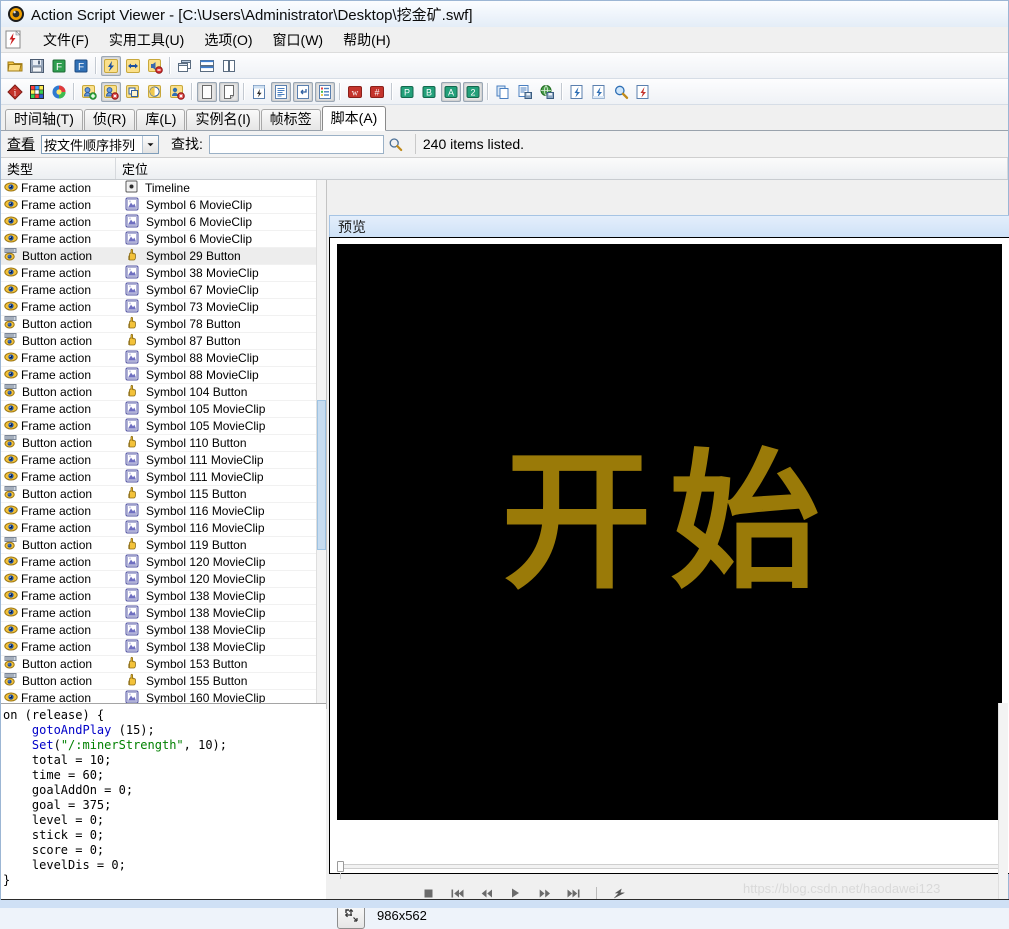 Image resolution: width=1009 pixels, height=929 pixels. What do you see at coordinates (669, 870) in the screenshot?
I see `preview-seek-bar` at bounding box center [669, 870].